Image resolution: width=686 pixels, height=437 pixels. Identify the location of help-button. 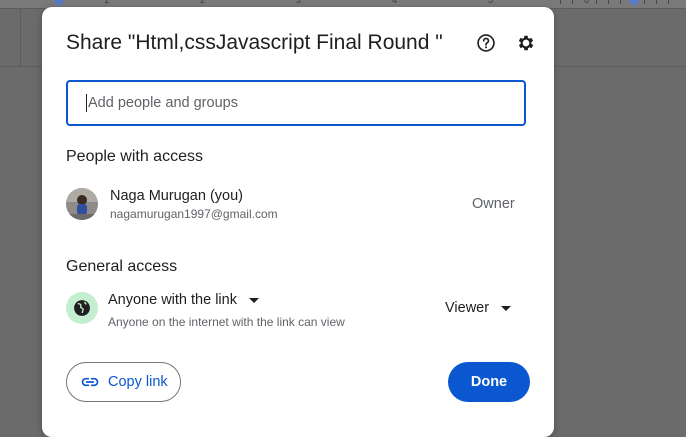
(486, 43).